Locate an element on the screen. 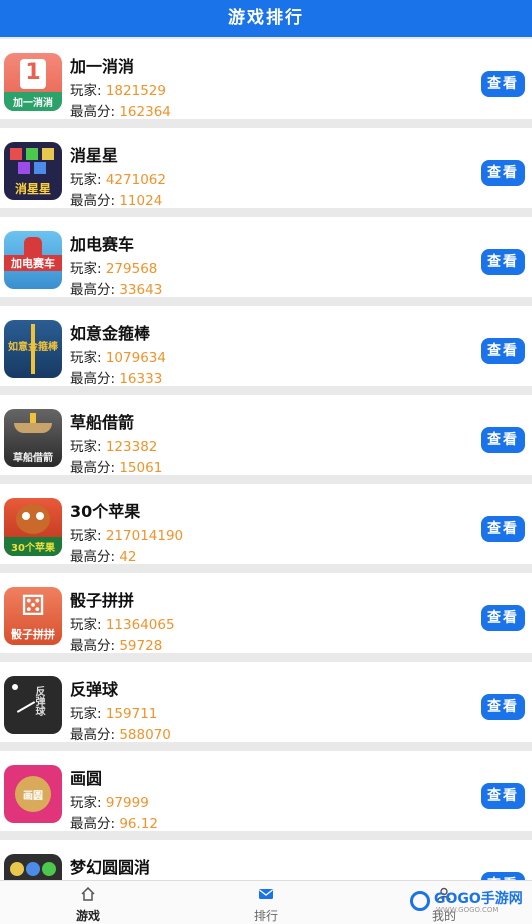 This screenshot has width=532, height=924. site-watermark: GOGO手游网 WWW.GOGO.COM is located at coordinates (470, 903).